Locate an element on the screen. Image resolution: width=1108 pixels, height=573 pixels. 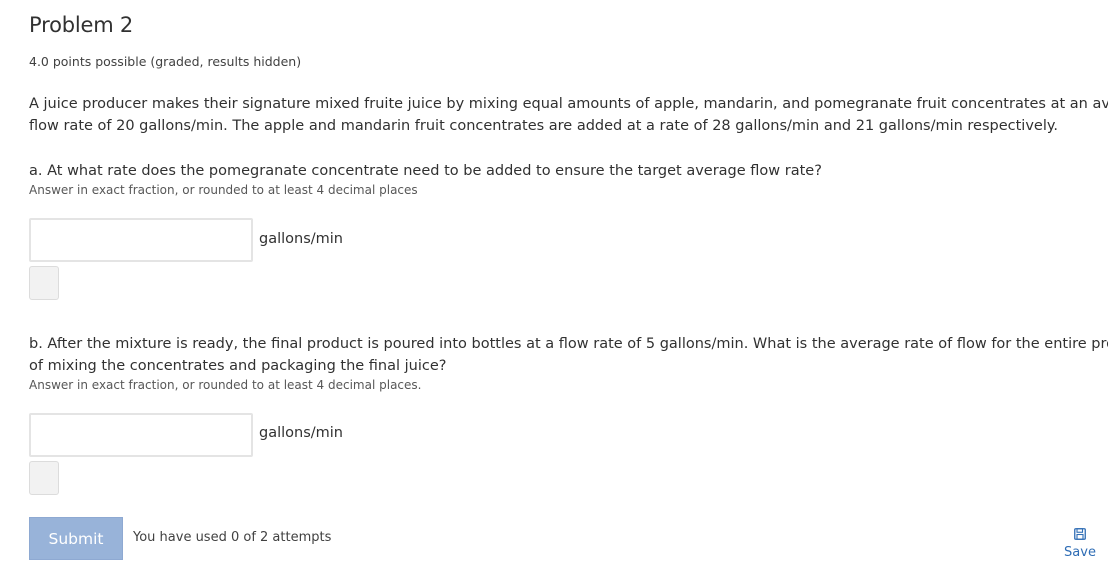
save-label: Save is located at coordinates (1080, 552).